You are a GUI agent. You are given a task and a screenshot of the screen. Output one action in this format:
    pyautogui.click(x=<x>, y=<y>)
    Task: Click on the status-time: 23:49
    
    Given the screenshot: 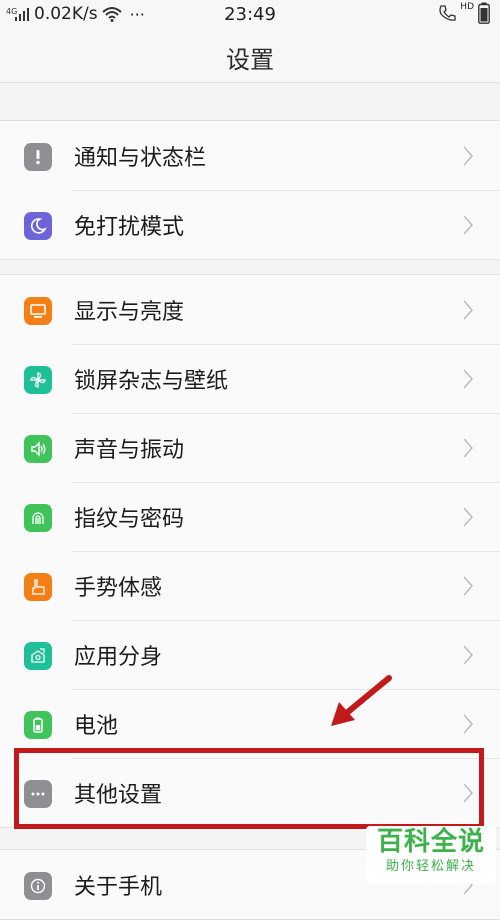 What is the action you would take?
    pyautogui.click(x=250, y=14)
    